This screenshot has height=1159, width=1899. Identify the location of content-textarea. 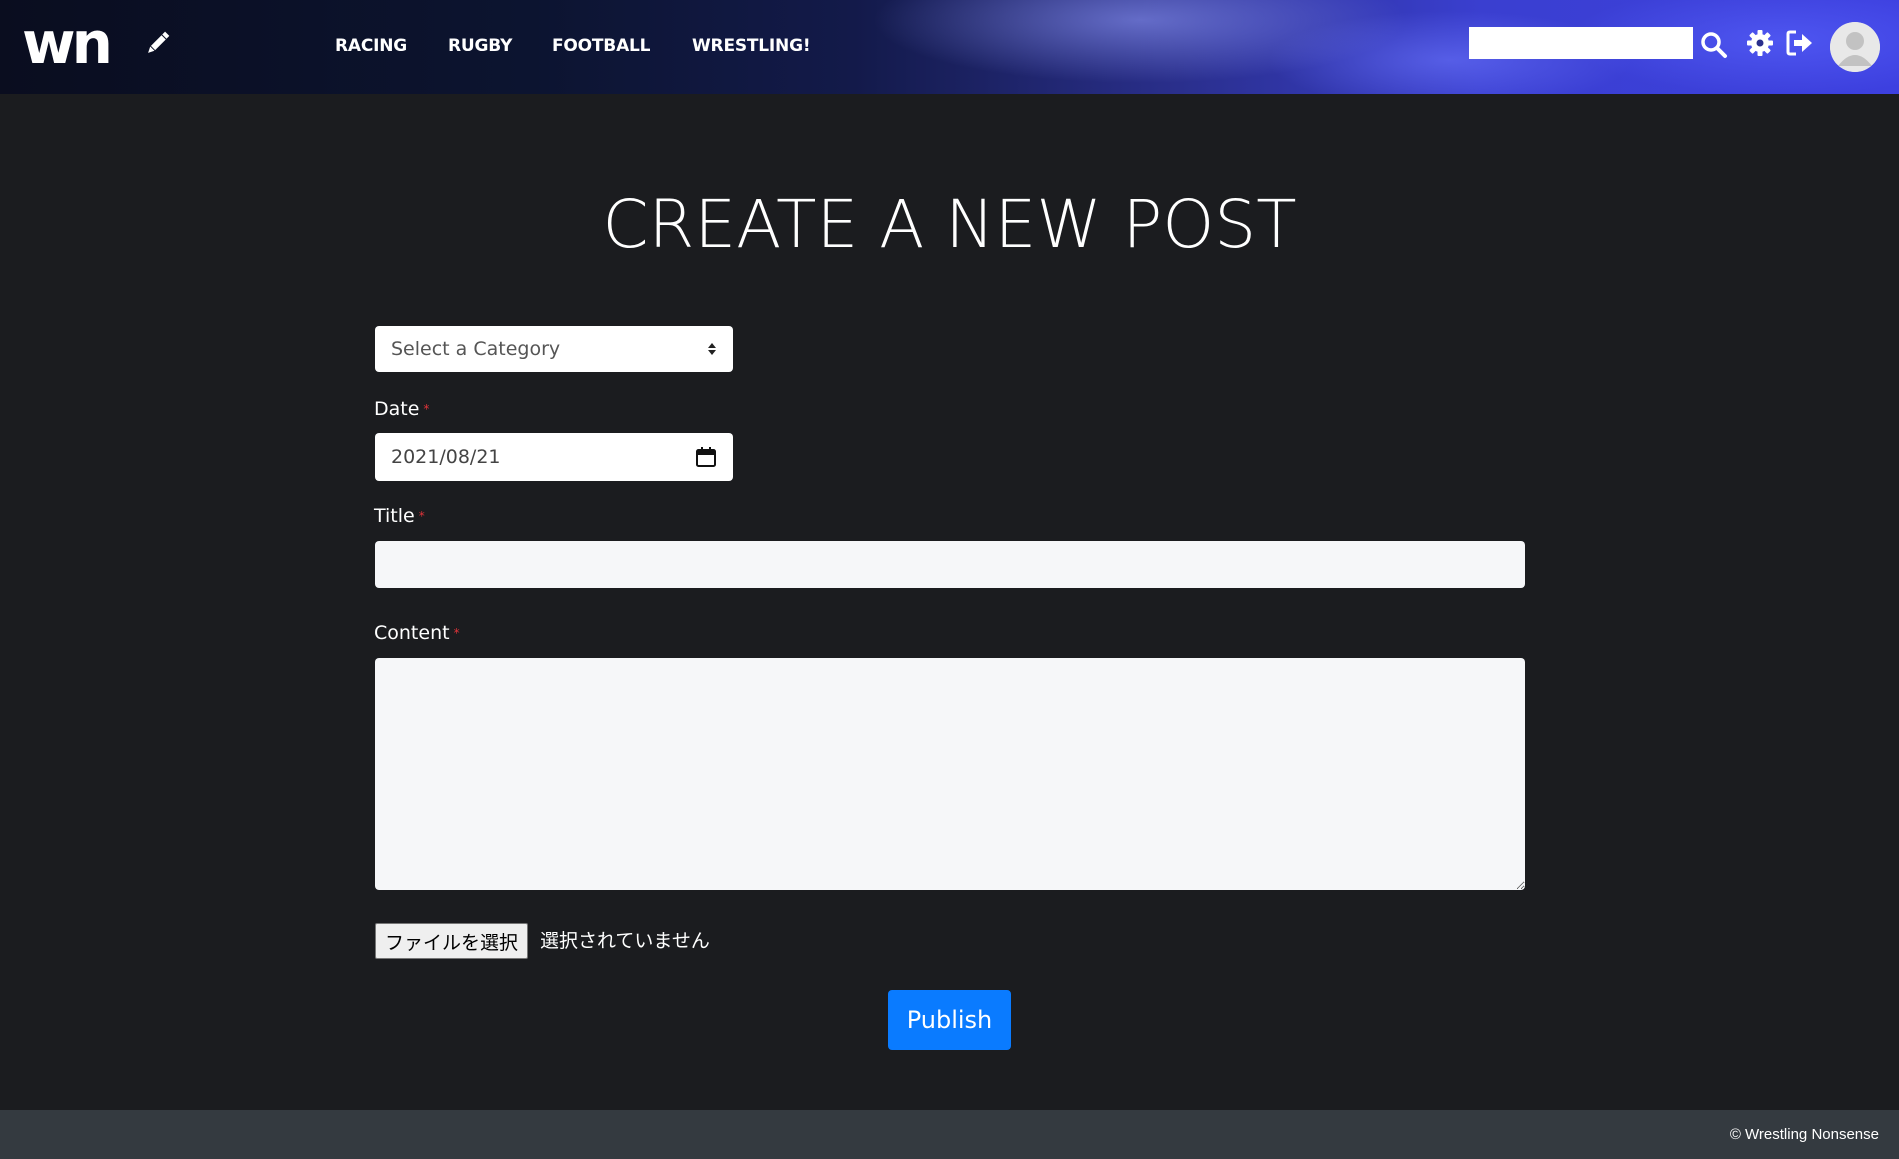
(950, 774).